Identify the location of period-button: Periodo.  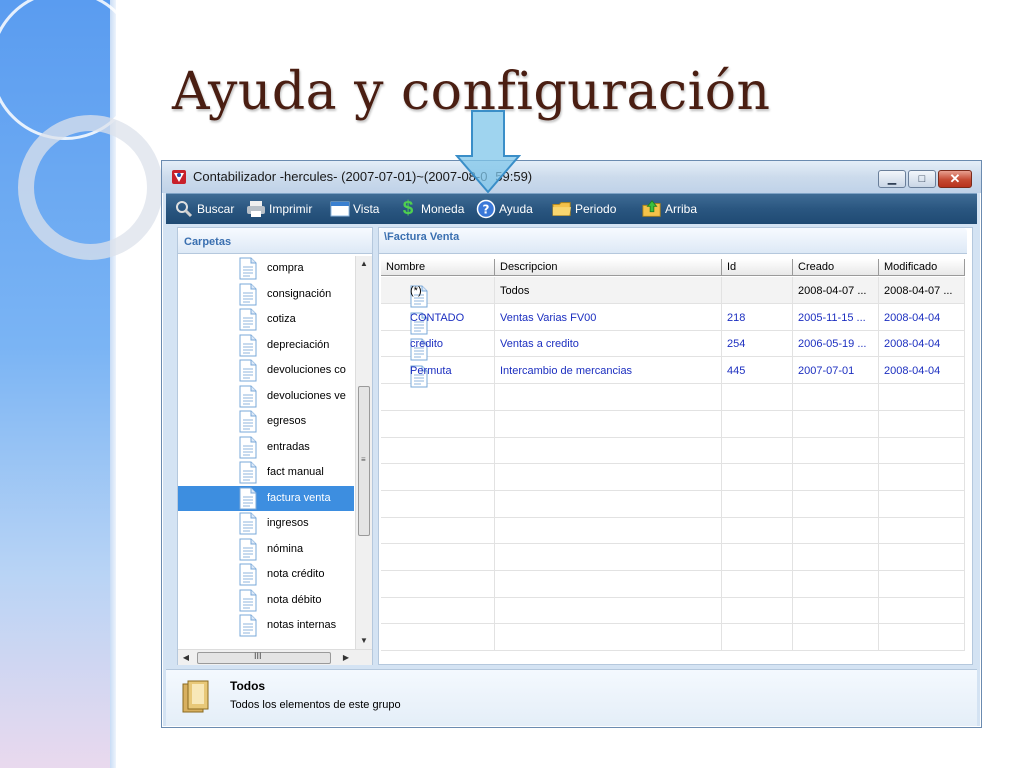
(584, 209).